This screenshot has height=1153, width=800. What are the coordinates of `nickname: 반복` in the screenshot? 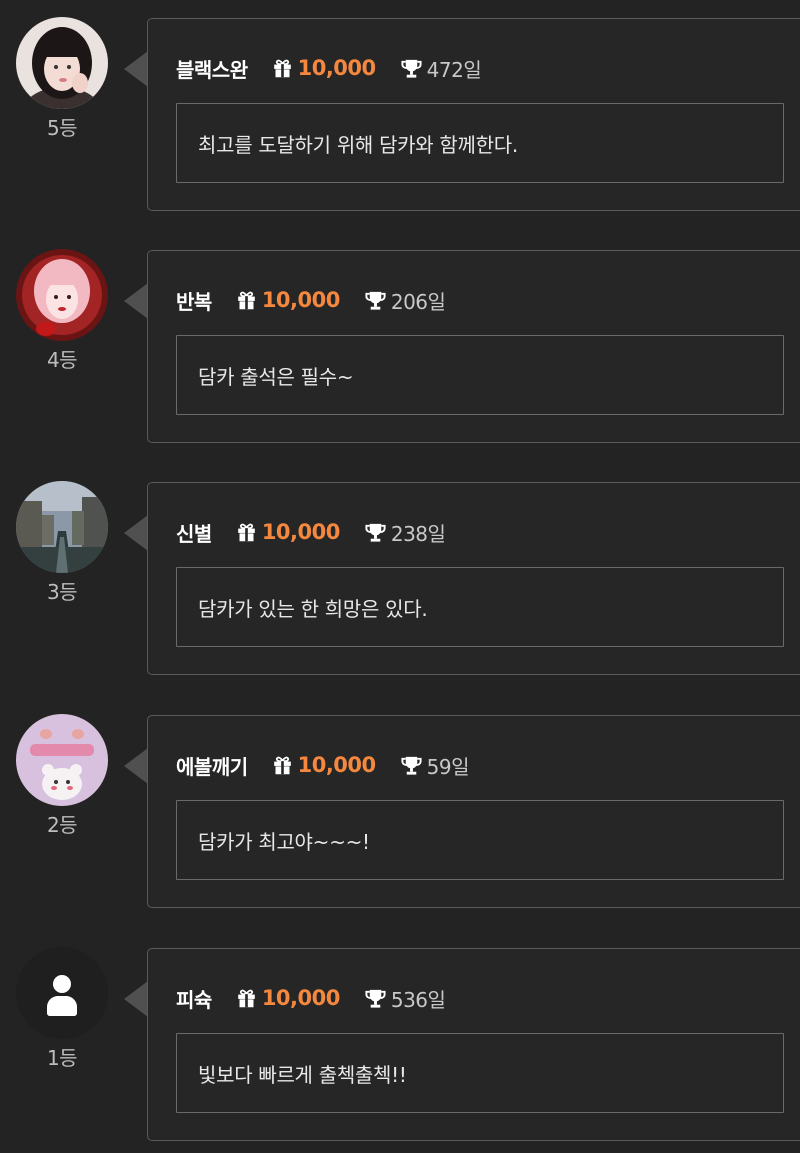 It's located at (194, 300).